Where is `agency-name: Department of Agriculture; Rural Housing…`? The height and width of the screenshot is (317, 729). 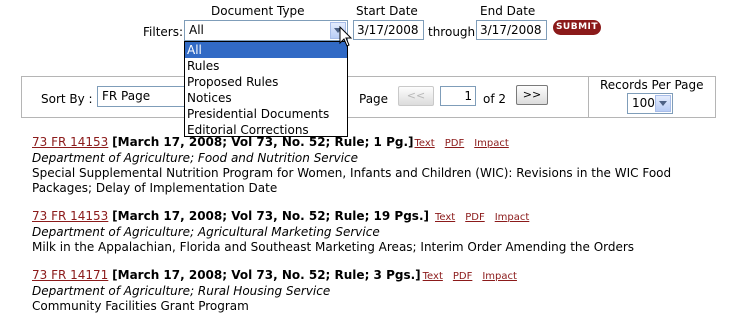
agency-name: Department of Agriculture; Rural Housing… is located at coordinates (181, 291).